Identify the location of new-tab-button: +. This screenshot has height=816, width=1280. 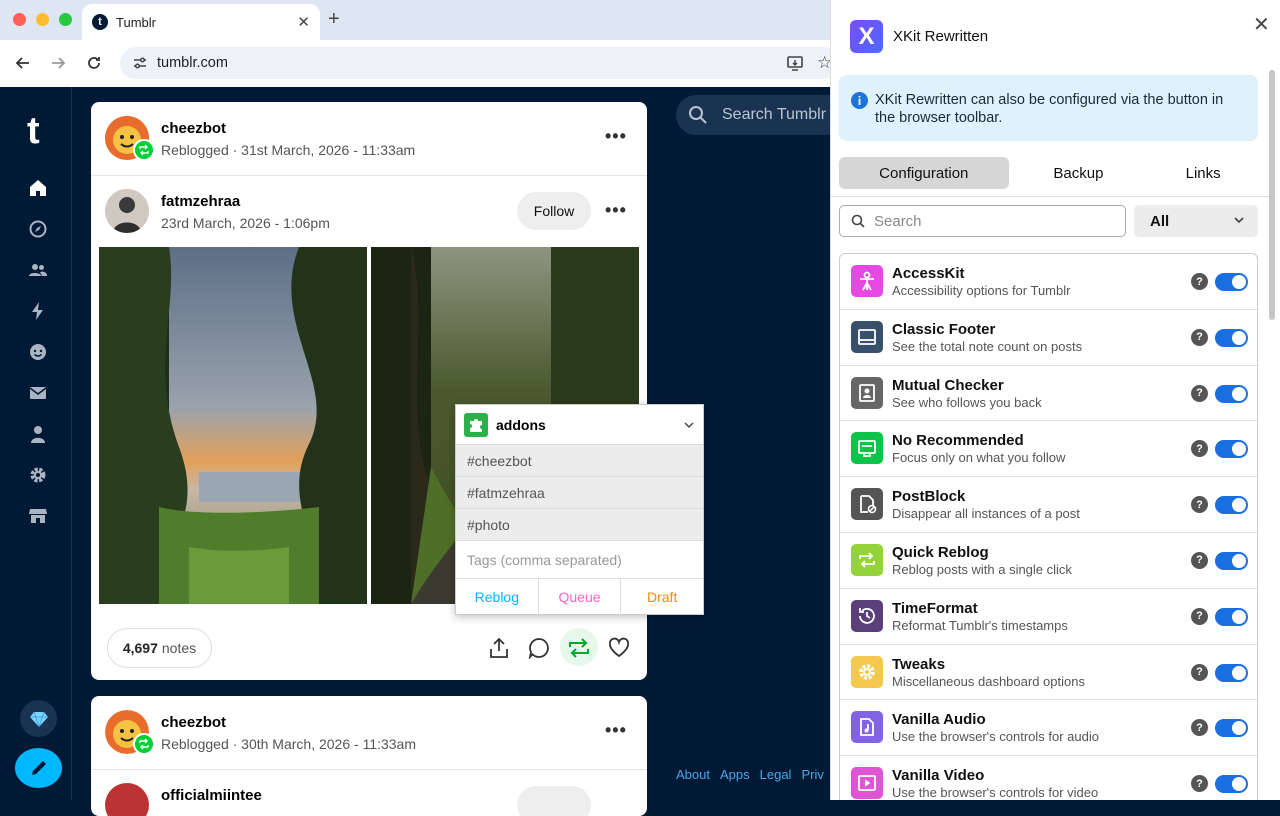
(334, 19).